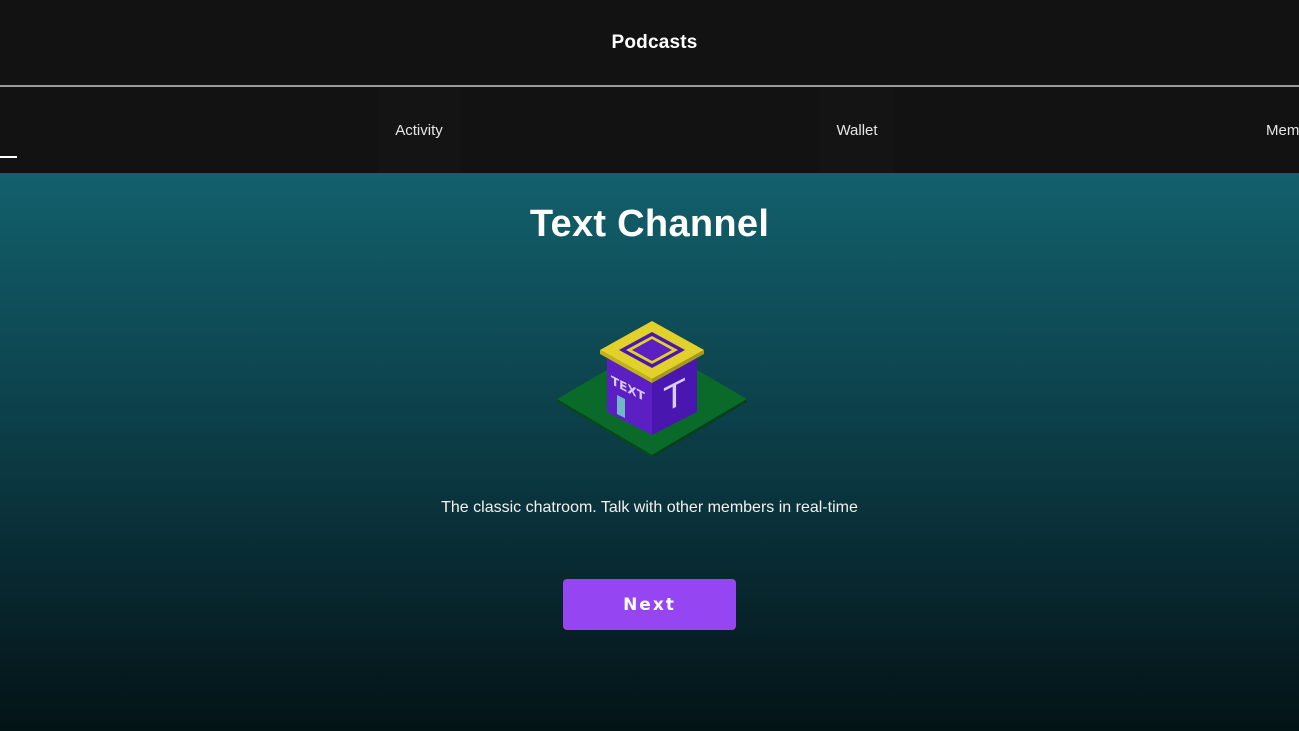  I want to click on text-channel-building-icon: TEXT T, so click(652, 387).